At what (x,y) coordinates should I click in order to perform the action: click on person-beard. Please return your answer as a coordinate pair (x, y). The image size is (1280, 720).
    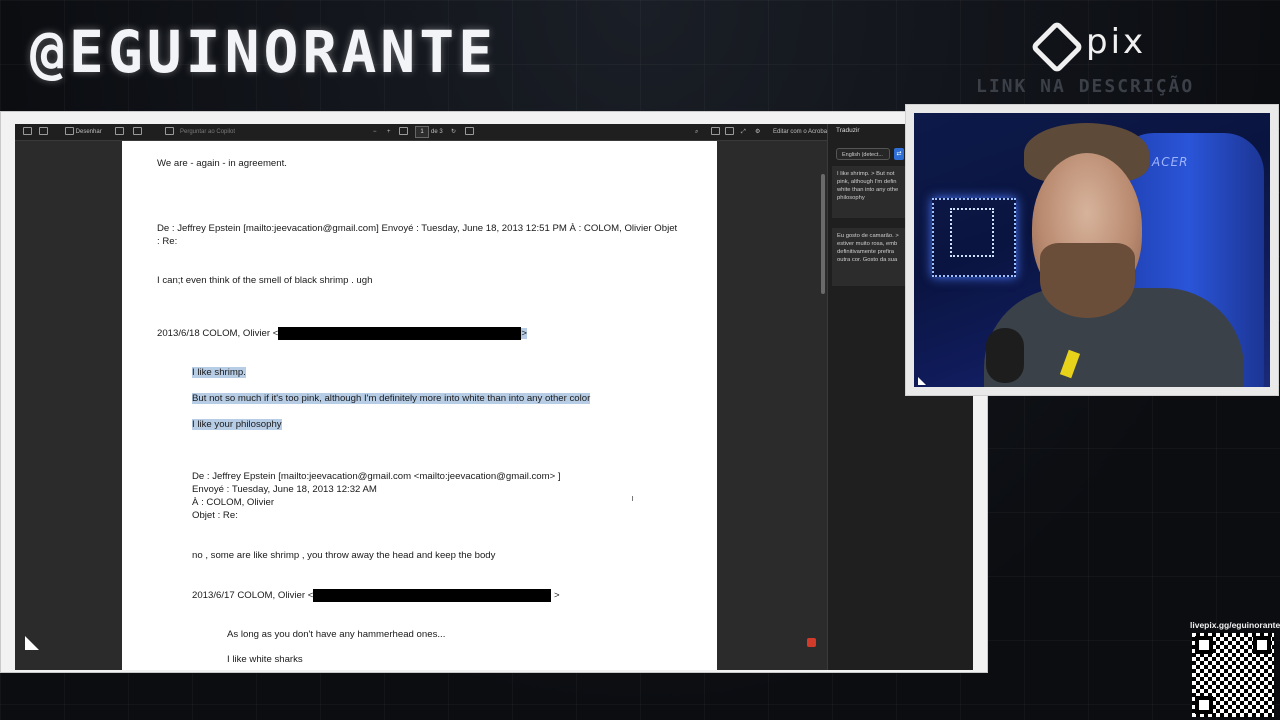
    Looking at the image, I should click on (1087, 280).